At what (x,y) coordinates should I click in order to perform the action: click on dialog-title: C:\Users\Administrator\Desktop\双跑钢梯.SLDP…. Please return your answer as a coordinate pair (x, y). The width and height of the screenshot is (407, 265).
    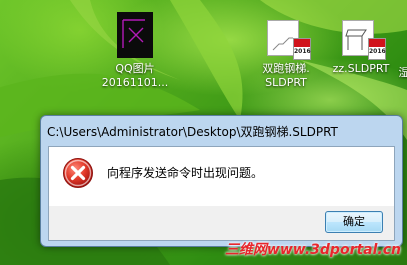
    Looking at the image, I should click on (221, 132).